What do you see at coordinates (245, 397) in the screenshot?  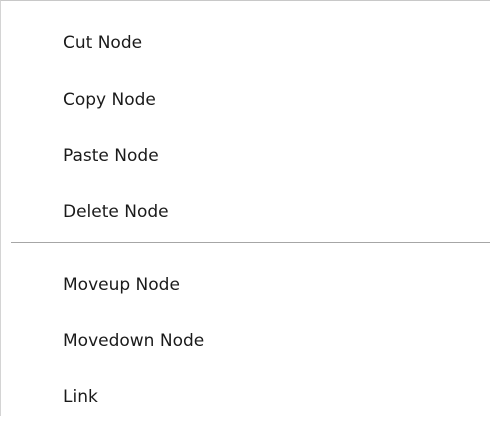 I see `menu-item-link: Link` at bounding box center [245, 397].